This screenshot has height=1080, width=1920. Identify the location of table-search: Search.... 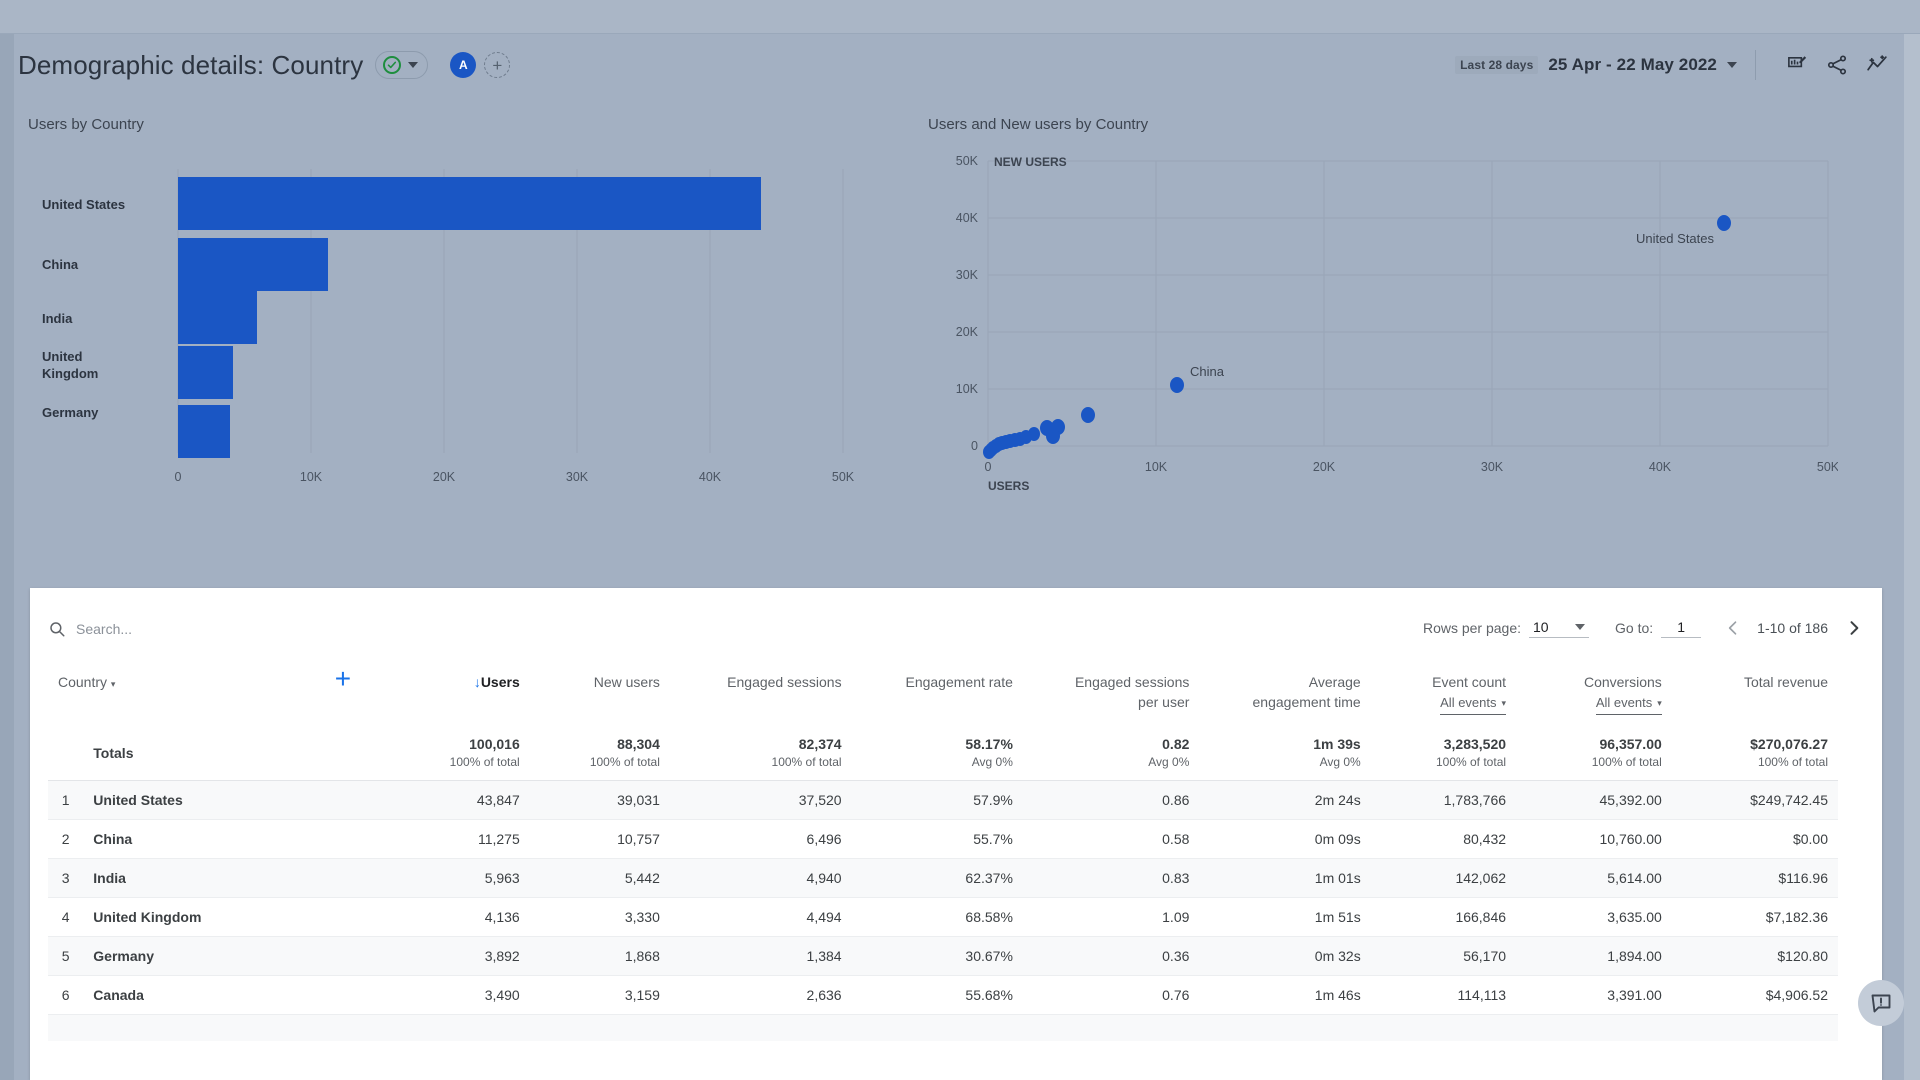
(90, 629).